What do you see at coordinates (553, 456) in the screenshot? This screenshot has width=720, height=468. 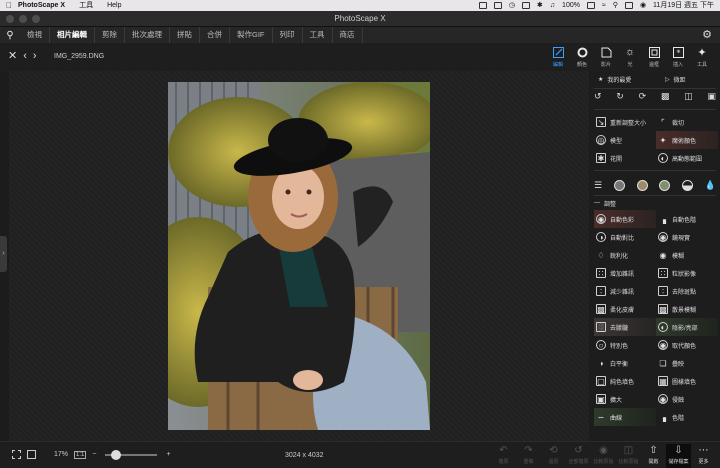 I see `revert-button: ⟲ 還原` at bounding box center [553, 456].